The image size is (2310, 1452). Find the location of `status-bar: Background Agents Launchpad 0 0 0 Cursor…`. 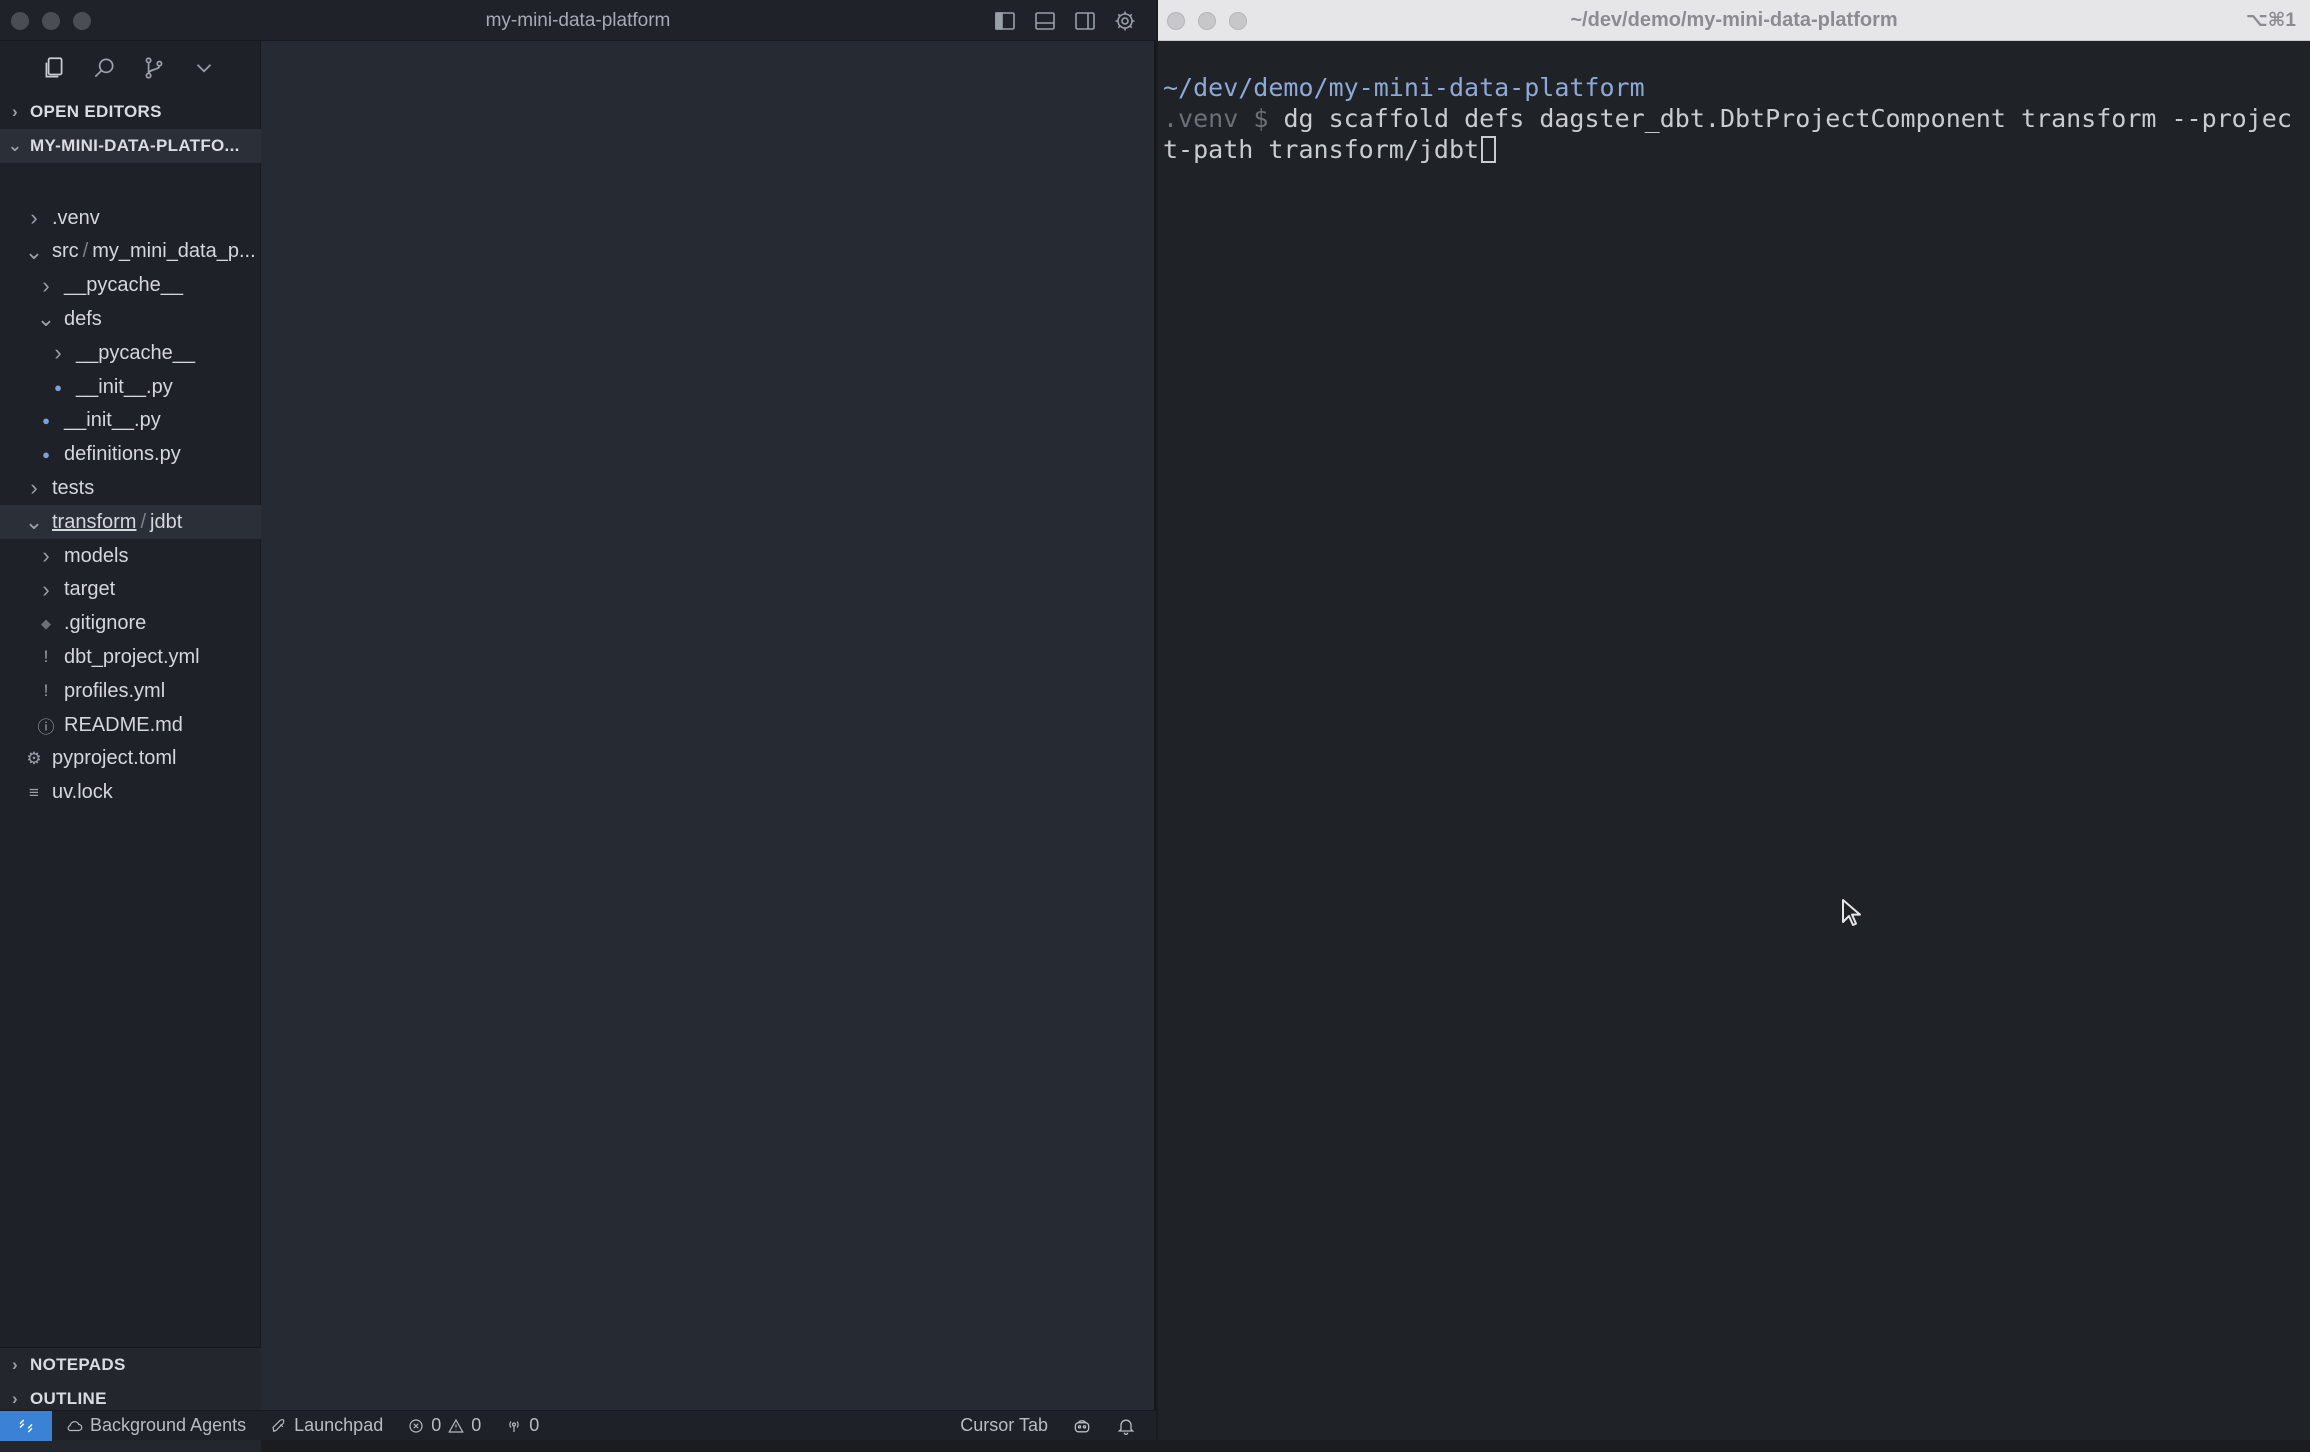

status-bar: Background Agents Launchpad 0 0 0 Cursor… is located at coordinates (578, 1425).